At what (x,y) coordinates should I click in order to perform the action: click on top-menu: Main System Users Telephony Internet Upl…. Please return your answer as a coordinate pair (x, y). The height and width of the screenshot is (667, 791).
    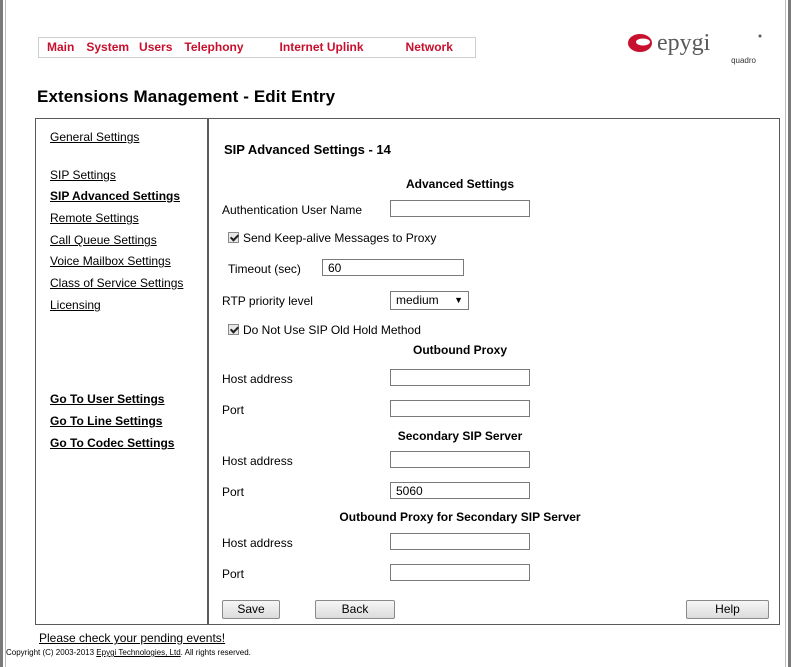
    Looking at the image, I should click on (257, 47).